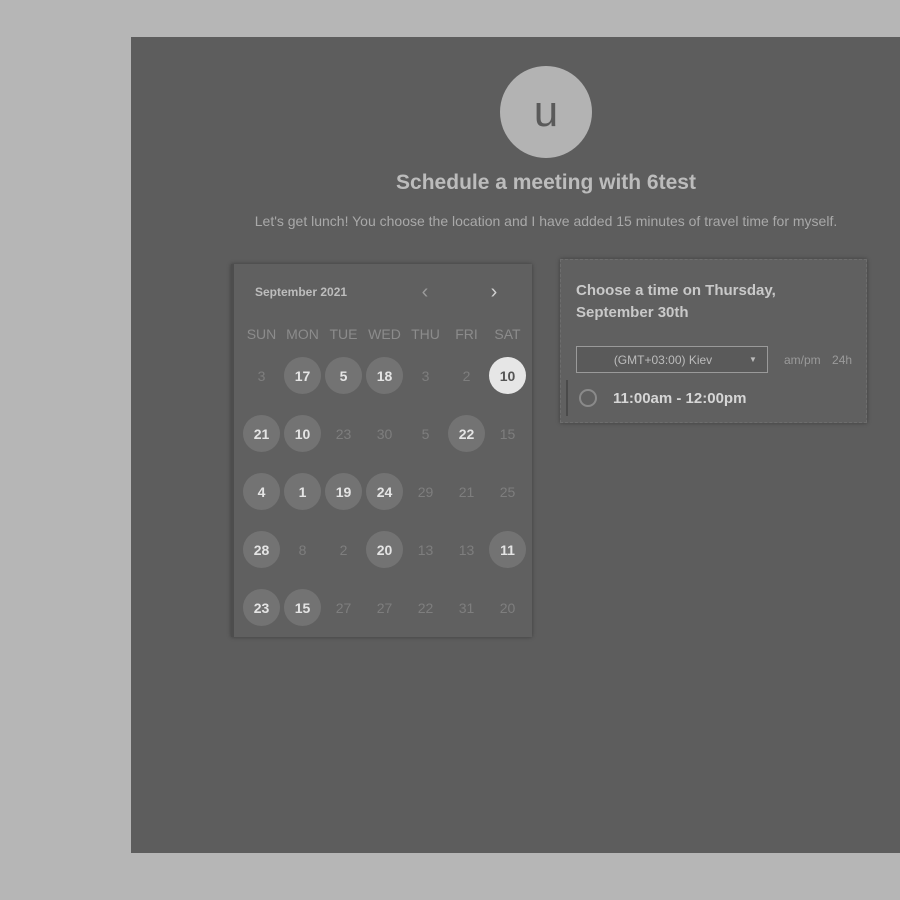 The image size is (900, 900). I want to click on day-cell: 18, so click(384, 386).